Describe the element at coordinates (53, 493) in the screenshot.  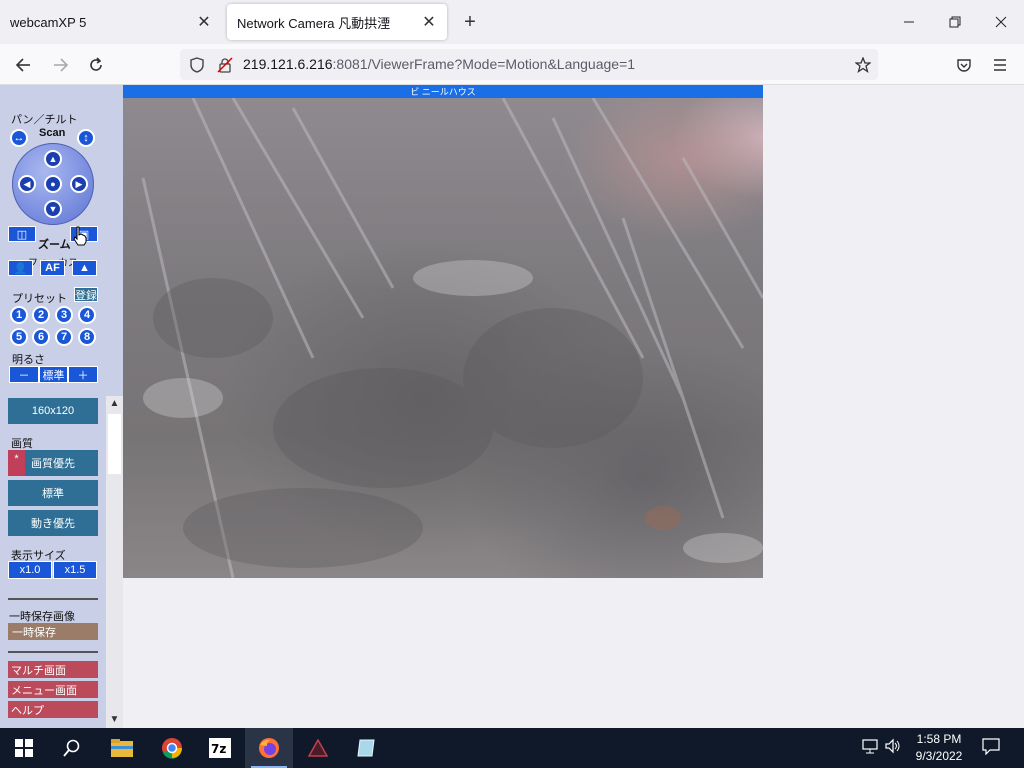
I see `quality-standard-button: 標準` at that location.